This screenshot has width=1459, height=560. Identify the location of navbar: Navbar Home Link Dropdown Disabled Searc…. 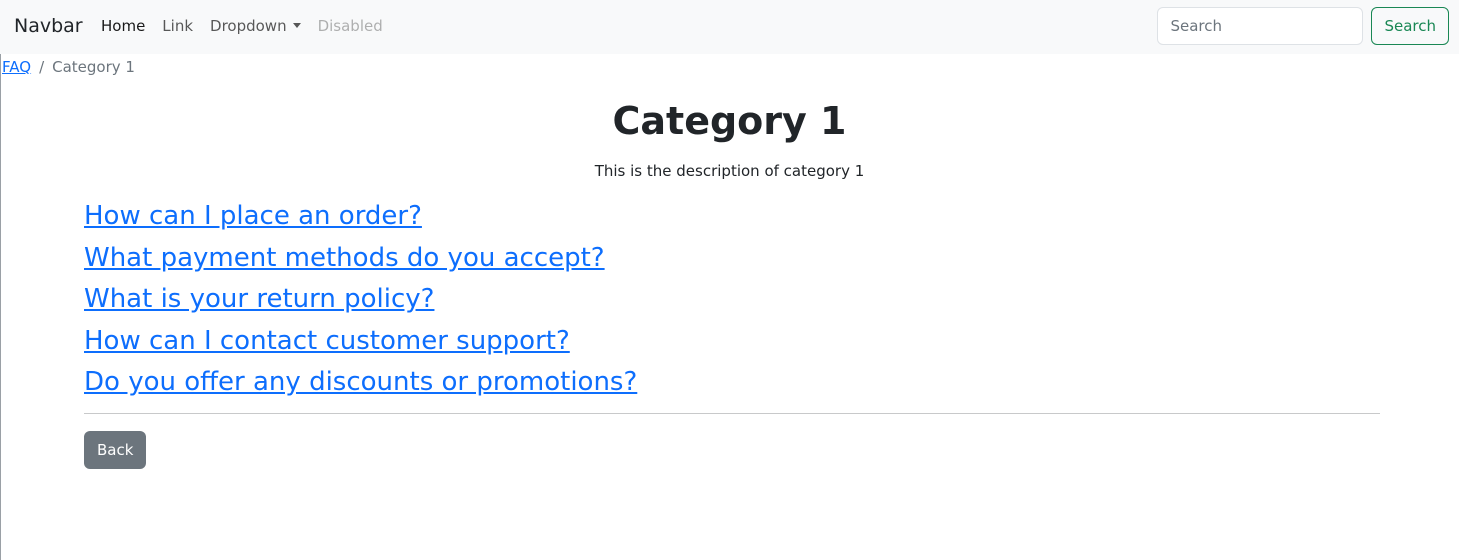
(729, 27).